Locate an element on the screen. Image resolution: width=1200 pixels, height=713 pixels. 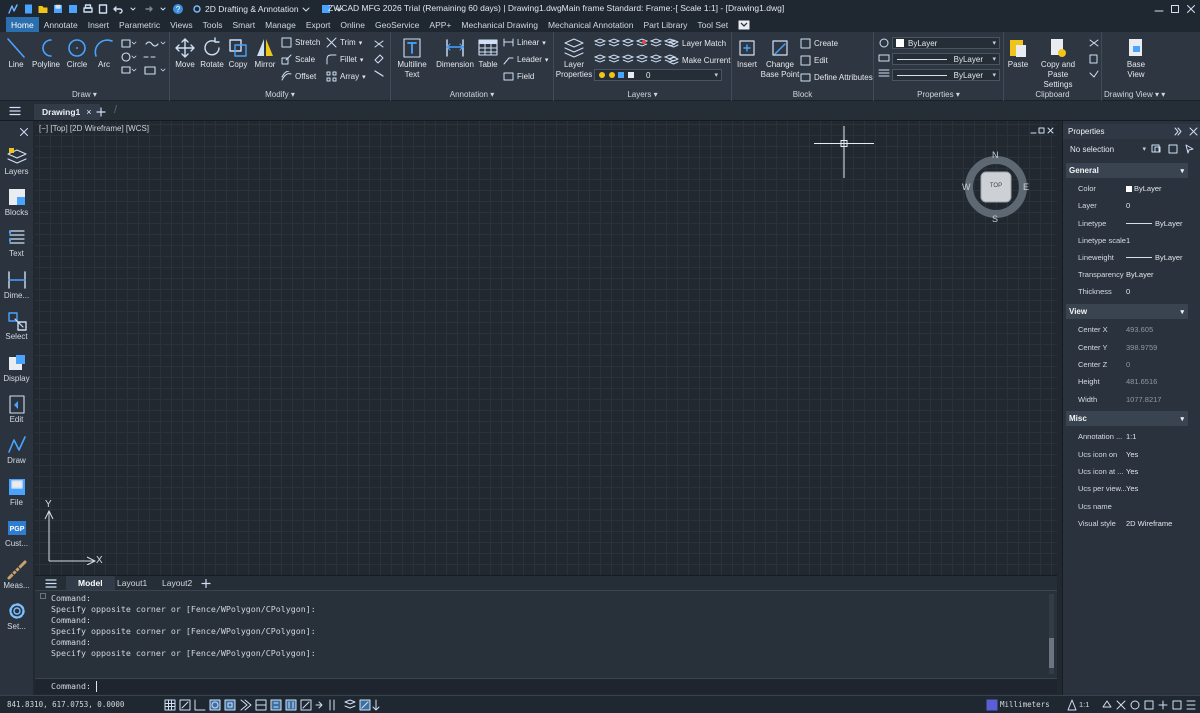
workspace-selector: 2D Drafting & Annotation is located at coordinates (251, 9).